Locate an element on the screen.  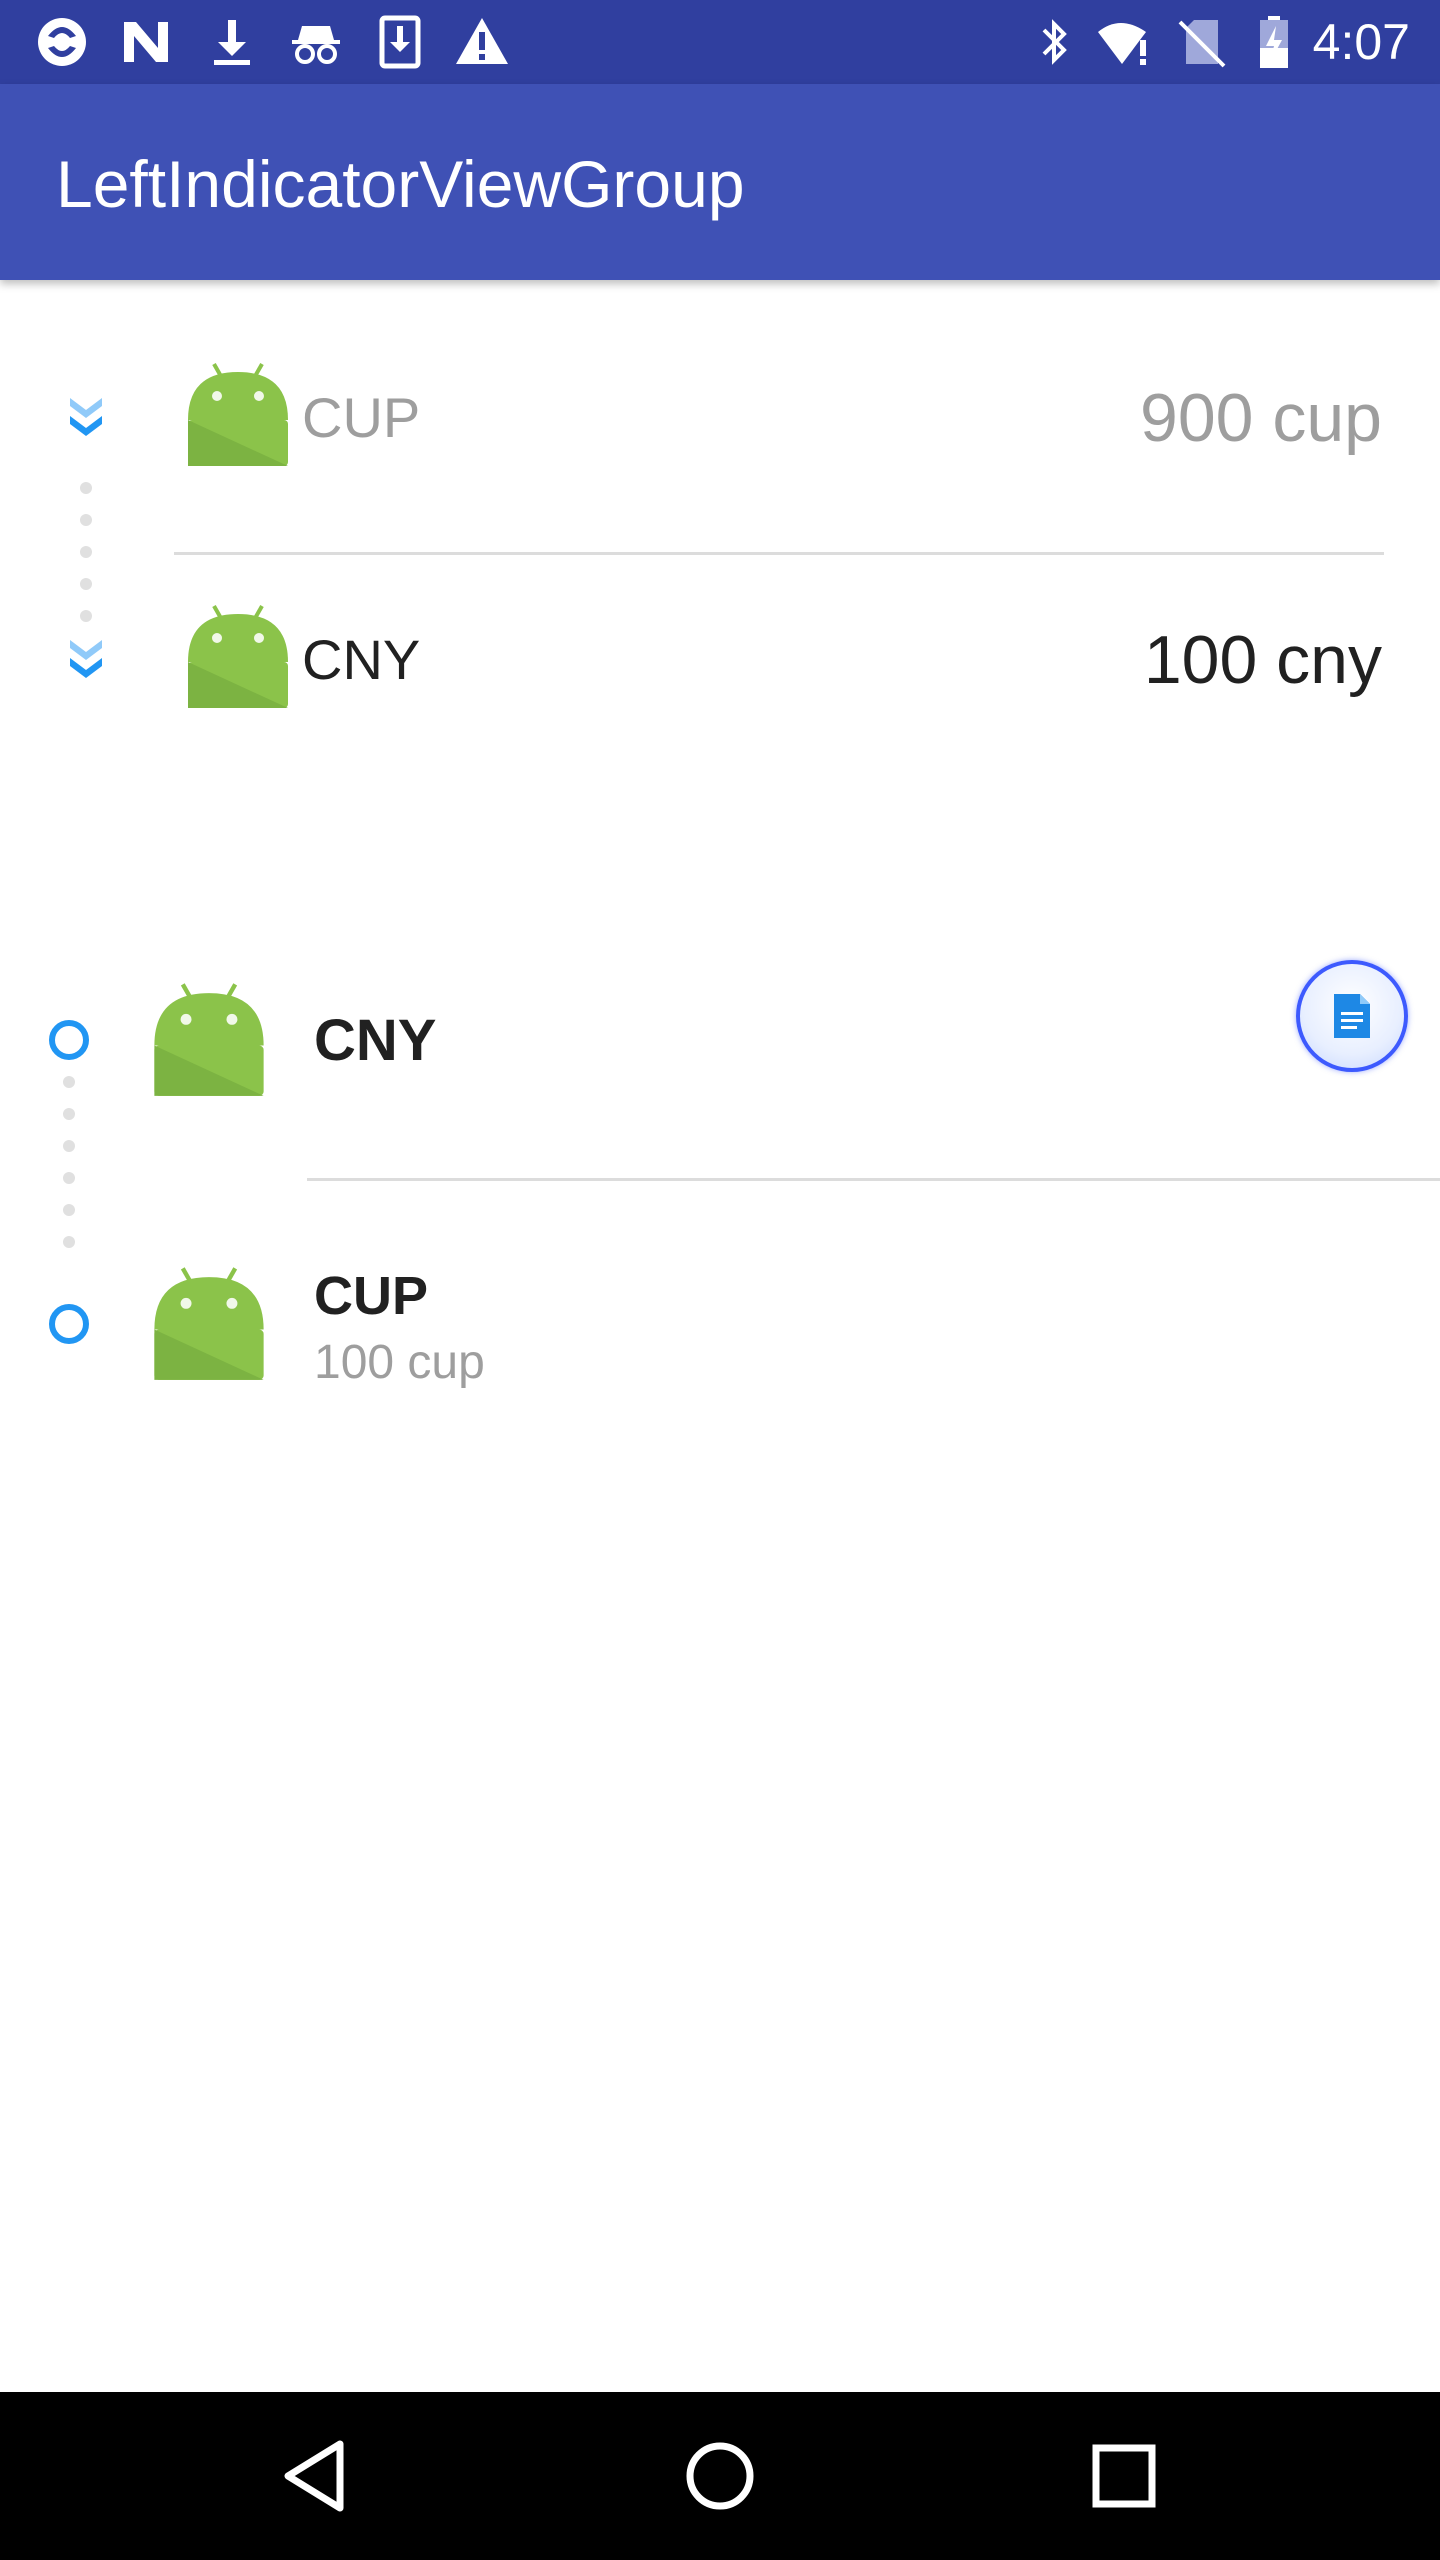
download-box-icon is located at coordinates (400, 42).